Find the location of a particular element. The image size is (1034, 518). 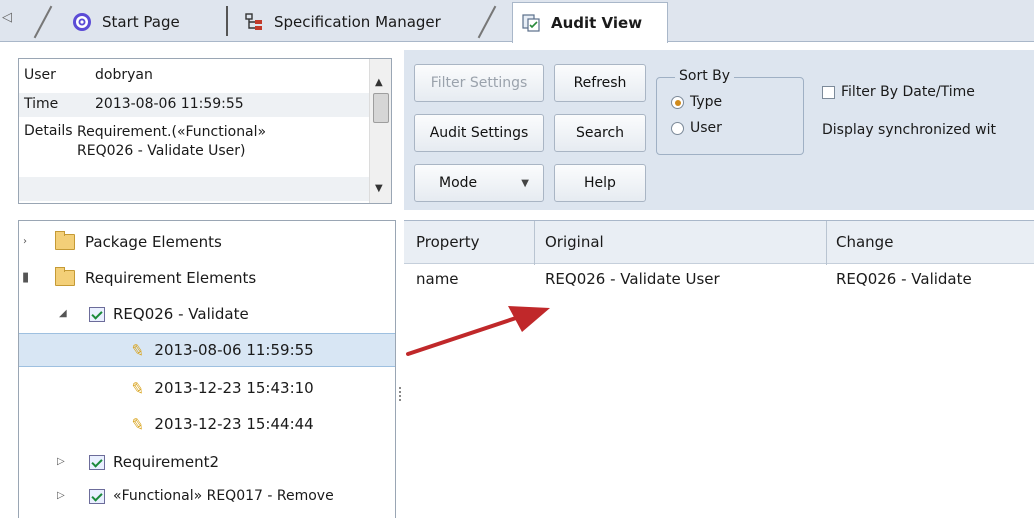

details-row-empty is located at coordinates (195, 189).